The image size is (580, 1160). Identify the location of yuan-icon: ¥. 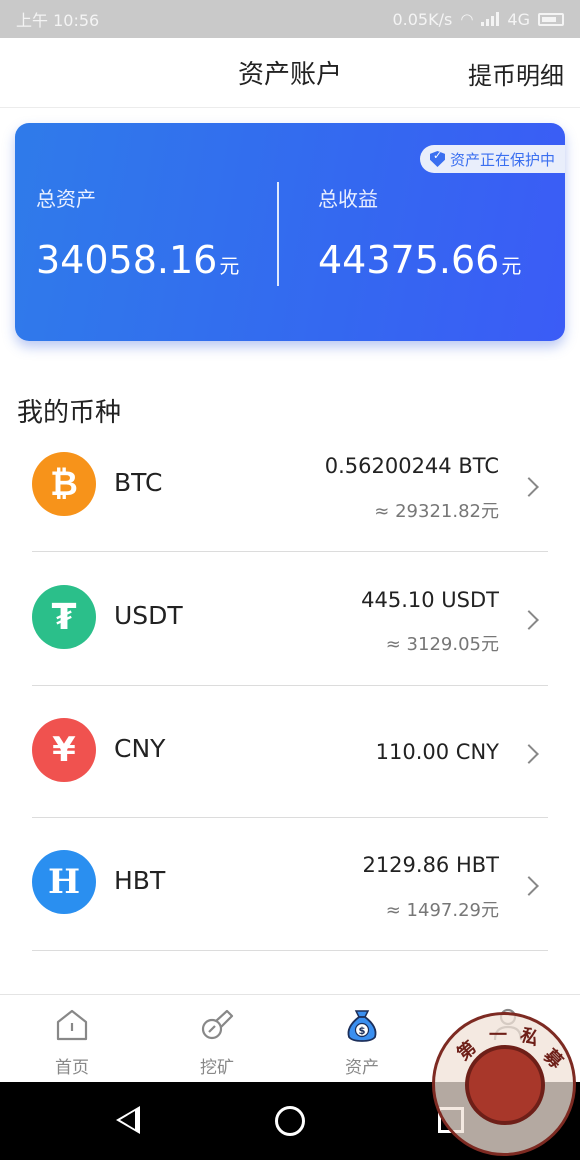
(64, 750).